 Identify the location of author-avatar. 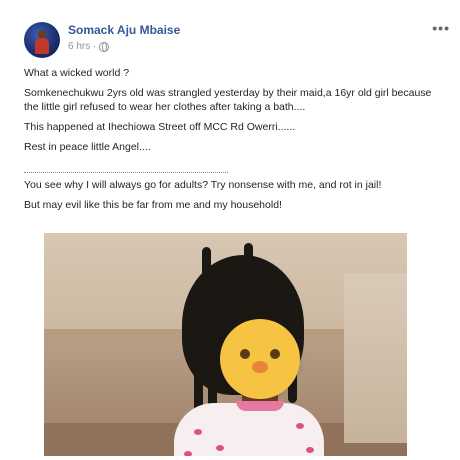
(42, 40).